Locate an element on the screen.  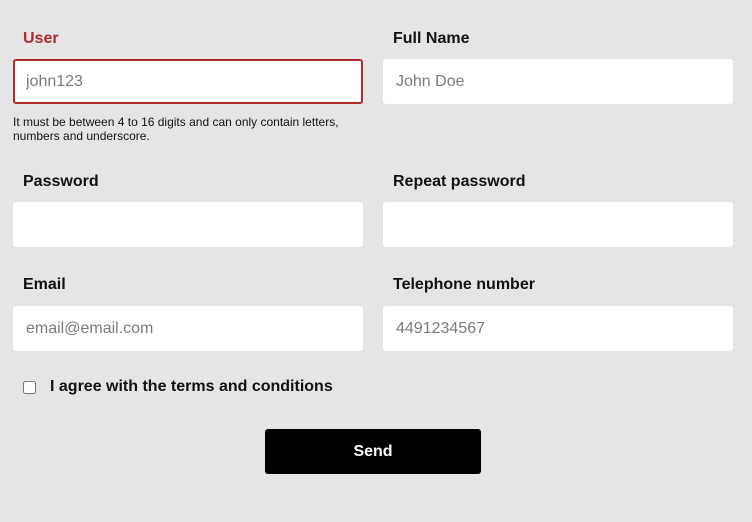
email-input is located at coordinates (188, 328).